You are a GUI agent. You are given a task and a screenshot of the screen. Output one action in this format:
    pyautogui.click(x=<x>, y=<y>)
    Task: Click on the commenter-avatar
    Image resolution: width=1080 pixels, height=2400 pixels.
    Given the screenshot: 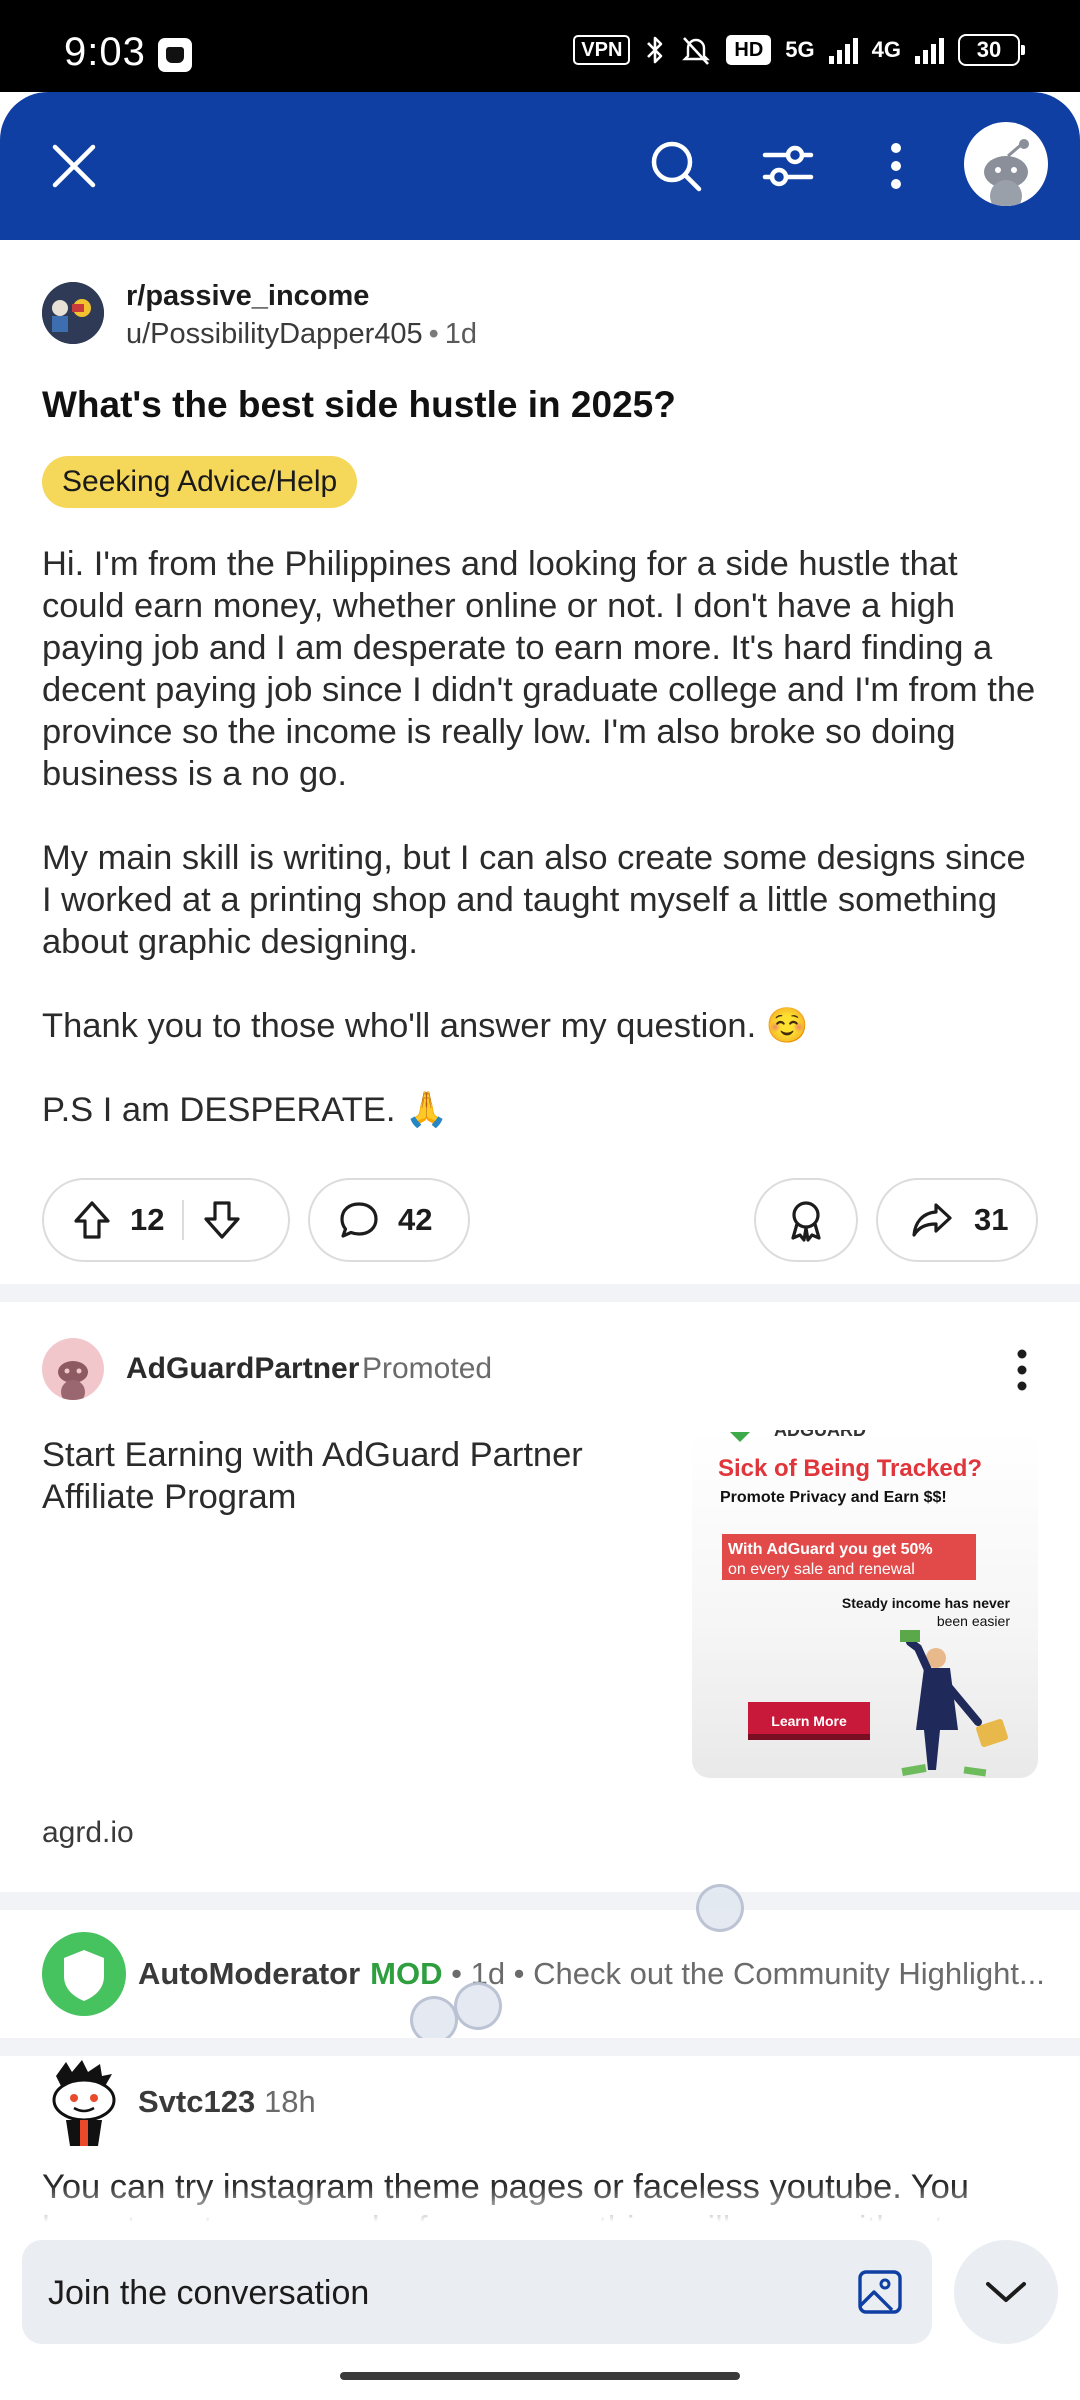 What is the action you would take?
    pyautogui.click(x=84, y=2103)
    